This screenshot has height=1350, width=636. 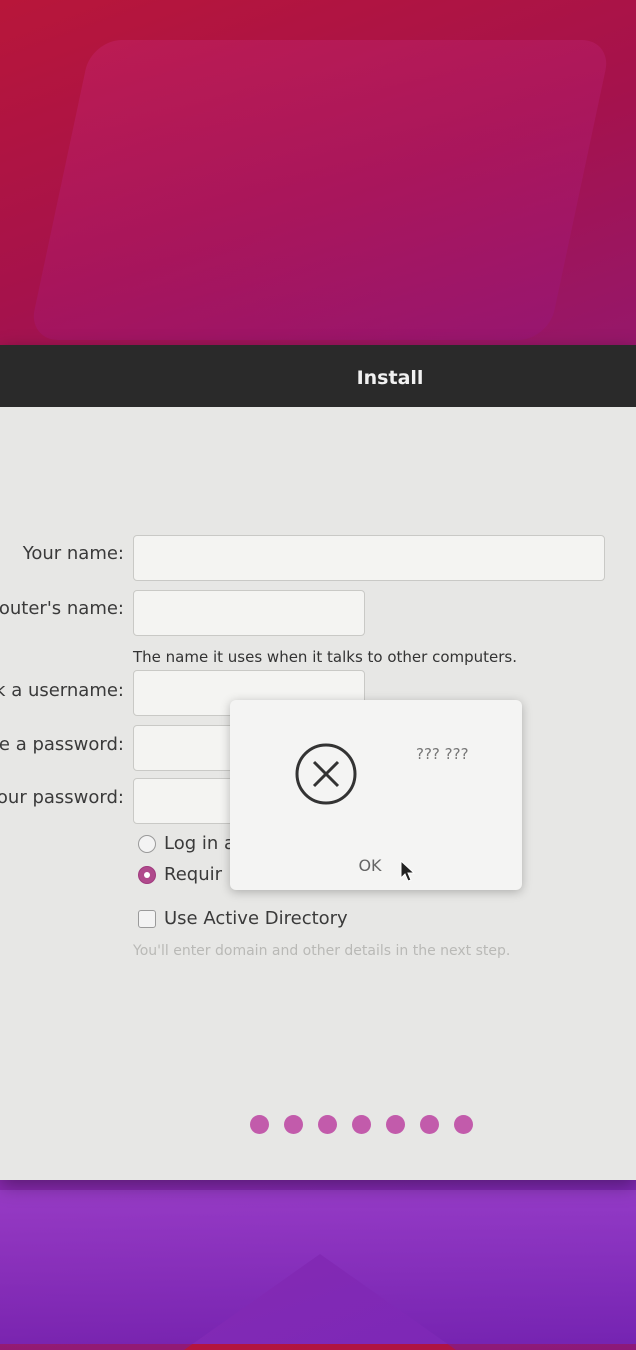 What do you see at coordinates (62, 608) in the screenshot?
I see `computer-name-label: outer's name:` at bounding box center [62, 608].